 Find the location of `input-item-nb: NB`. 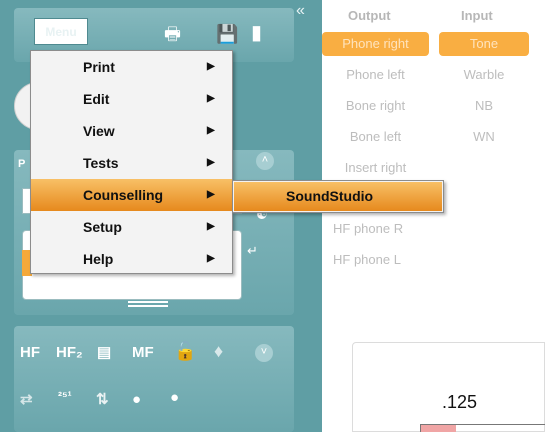

input-item-nb: NB is located at coordinates (484, 106).